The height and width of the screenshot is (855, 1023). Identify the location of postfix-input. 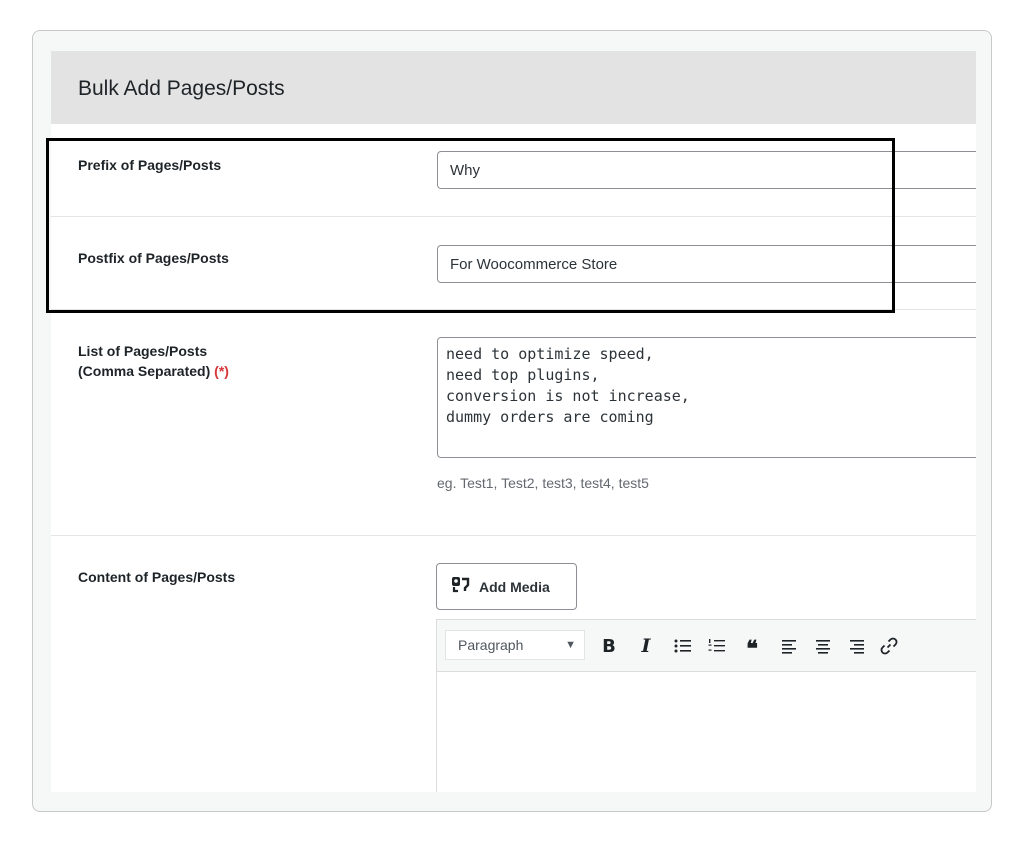
(706, 264).